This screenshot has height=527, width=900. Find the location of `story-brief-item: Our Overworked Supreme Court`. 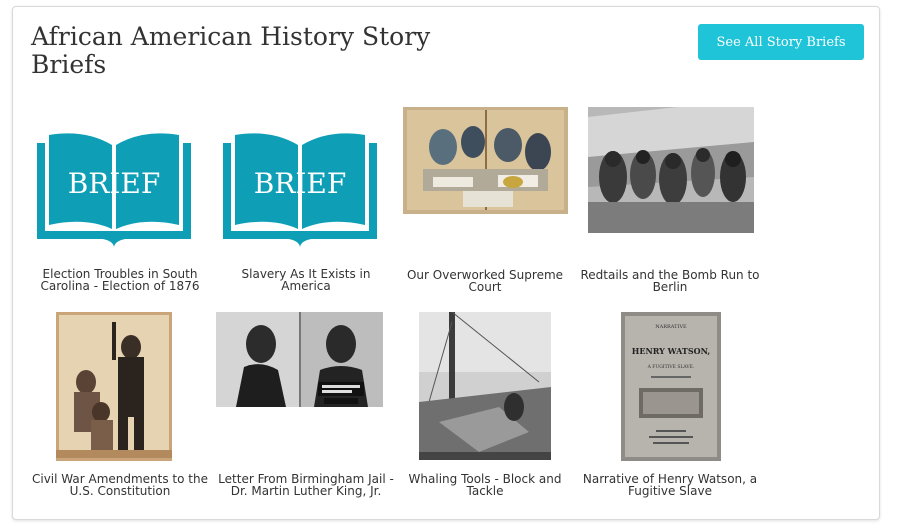

story-brief-item: Our Overworked Supreme Court is located at coordinates (498, 200).